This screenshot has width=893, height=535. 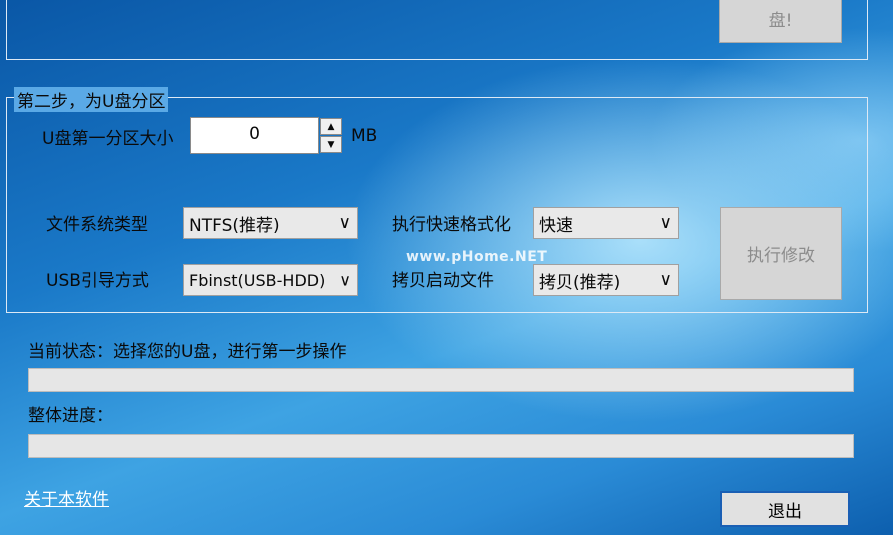 I want to click on step2-legend: 第二步，为U盘分区, so click(x=91, y=99).